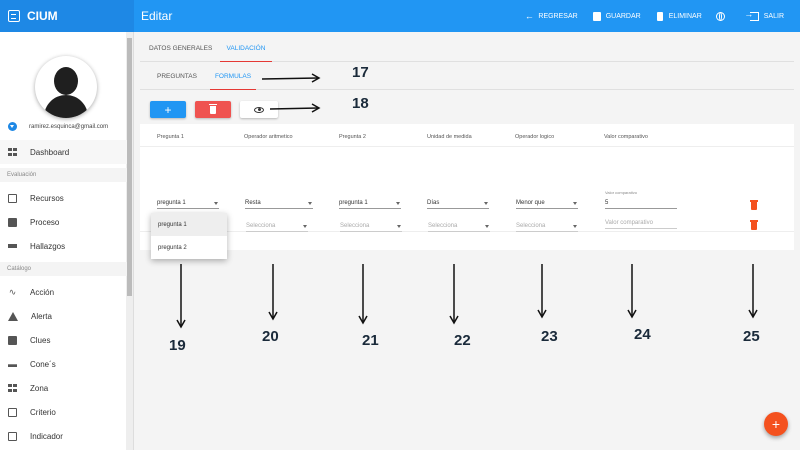  What do you see at coordinates (352, 137) in the screenshot?
I see `header-pregunta-2: Pregunta 2` at bounding box center [352, 137].